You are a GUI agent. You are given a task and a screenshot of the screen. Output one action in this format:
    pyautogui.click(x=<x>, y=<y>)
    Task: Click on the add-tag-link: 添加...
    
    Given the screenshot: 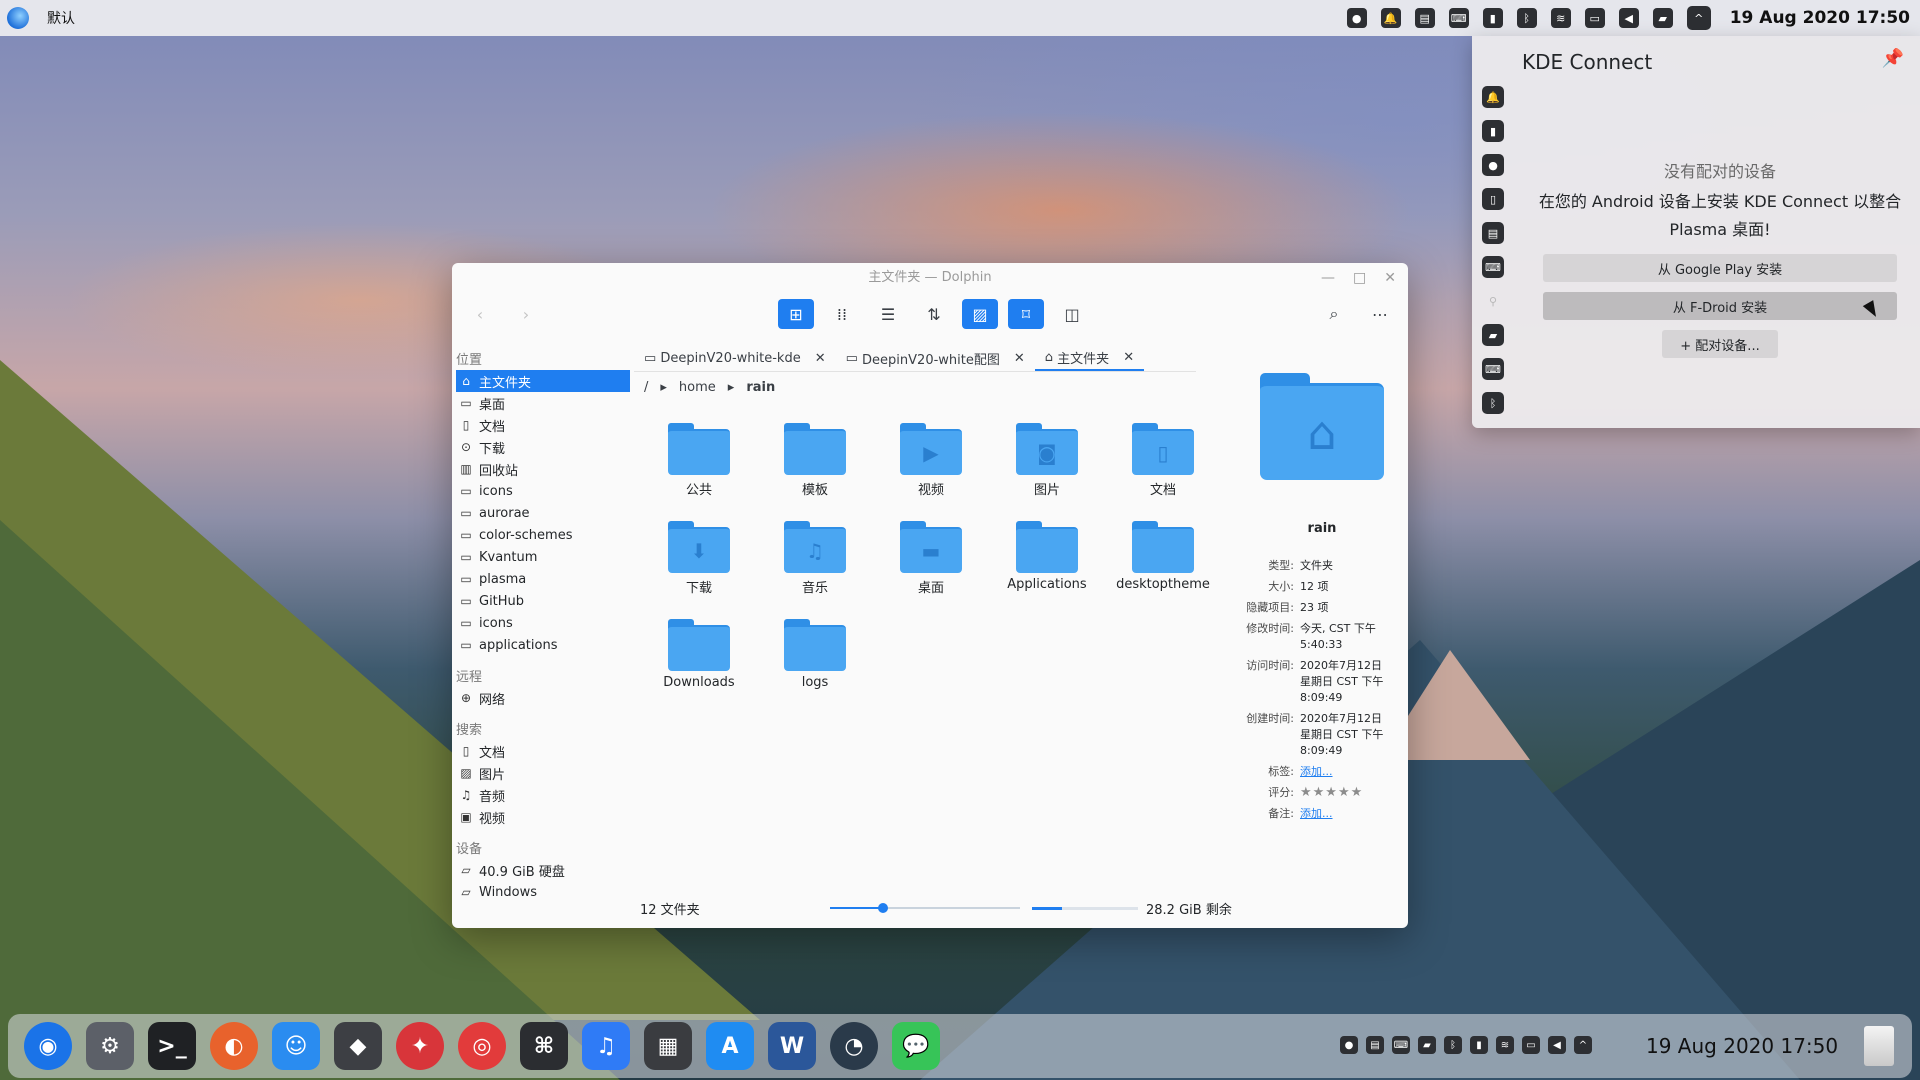 What is the action you would take?
    pyautogui.click(x=1345, y=772)
    